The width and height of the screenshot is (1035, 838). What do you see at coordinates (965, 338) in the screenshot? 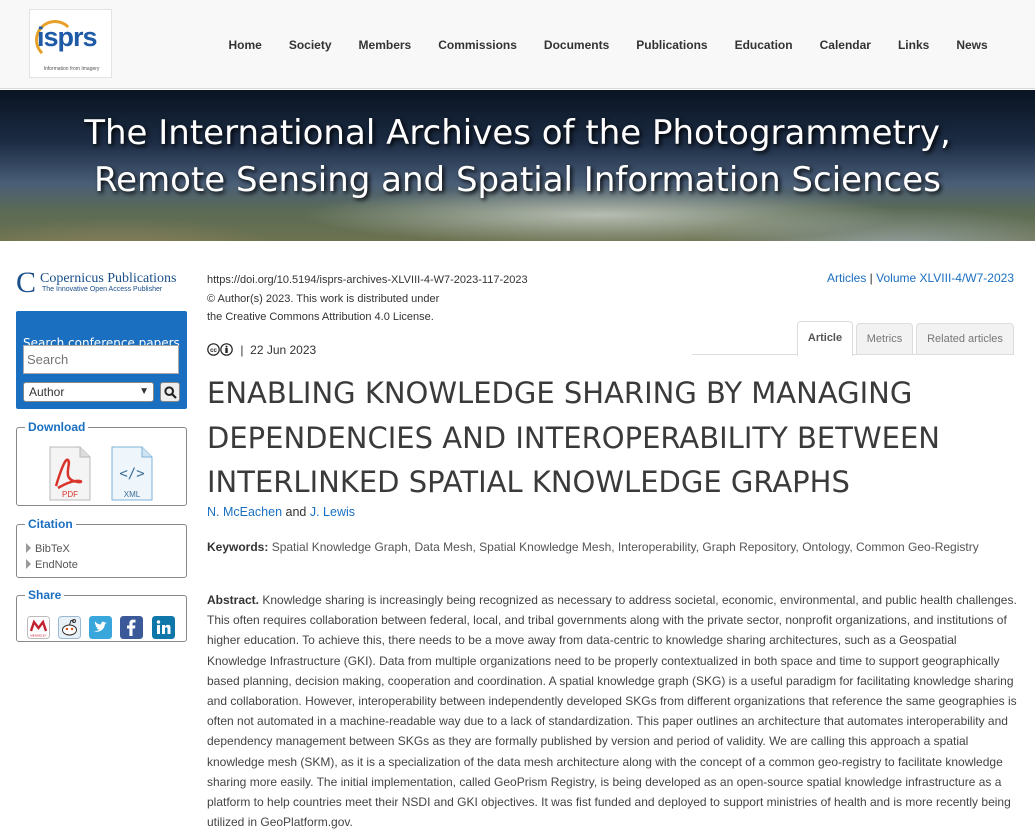
I see `tab-related-articles: Related articles` at bounding box center [965, 338].